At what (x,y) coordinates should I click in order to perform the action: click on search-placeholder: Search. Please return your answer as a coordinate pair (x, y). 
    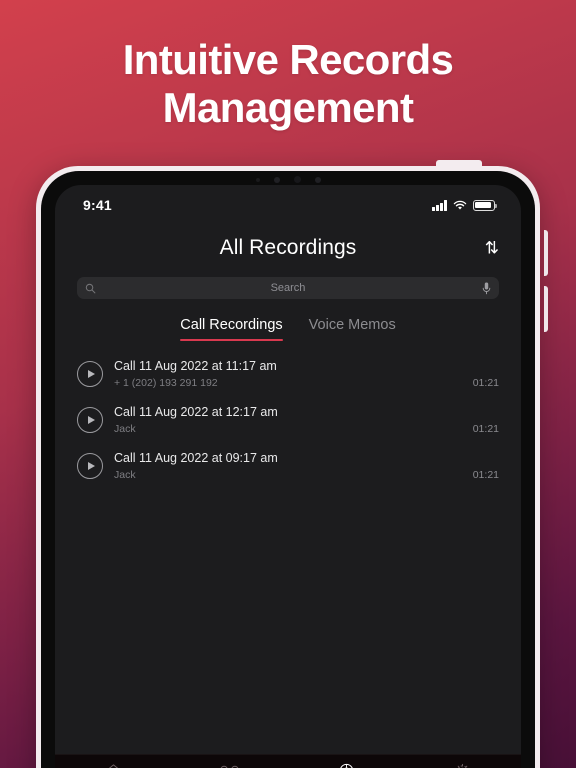
    Looking at the image, I should click on (288, 288).